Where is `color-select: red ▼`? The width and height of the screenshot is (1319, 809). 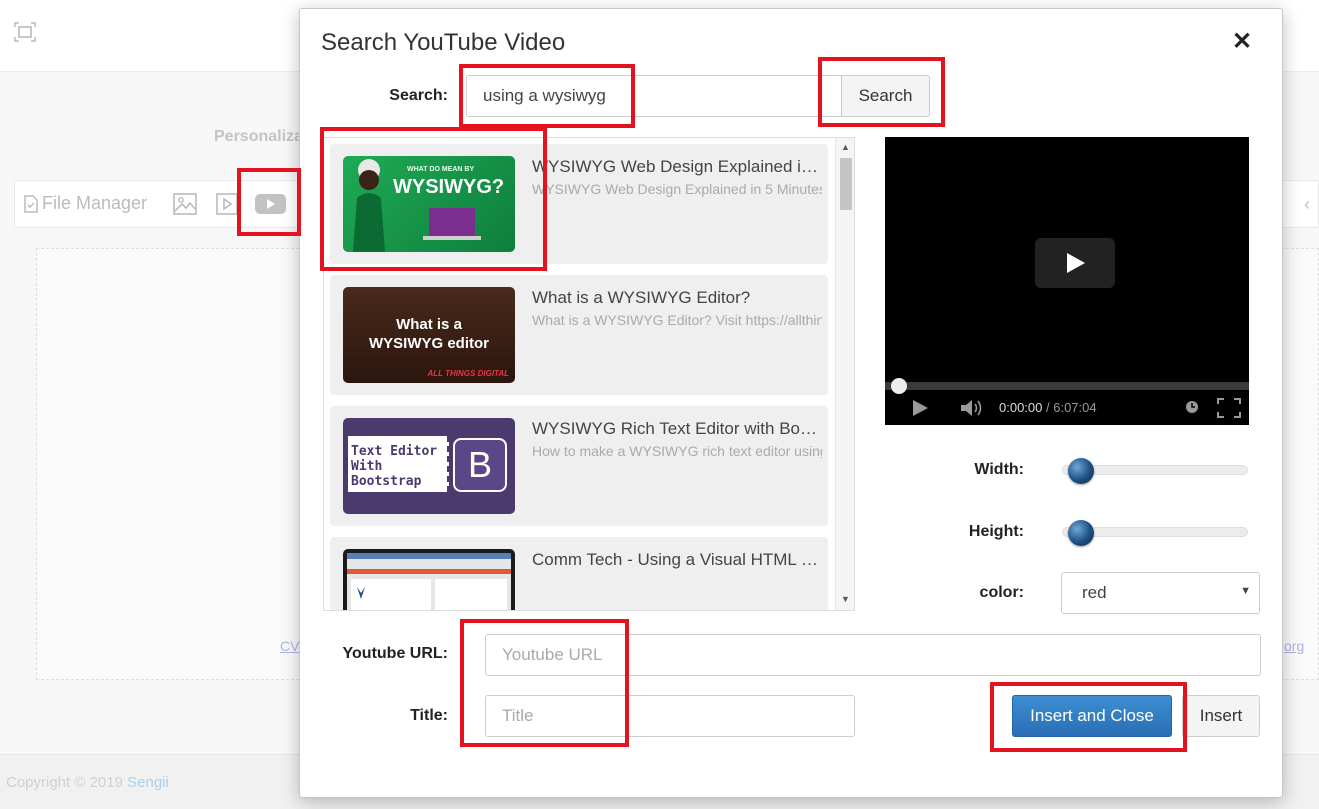
color-select: red ▼ is located at coordinates (1160, 593).